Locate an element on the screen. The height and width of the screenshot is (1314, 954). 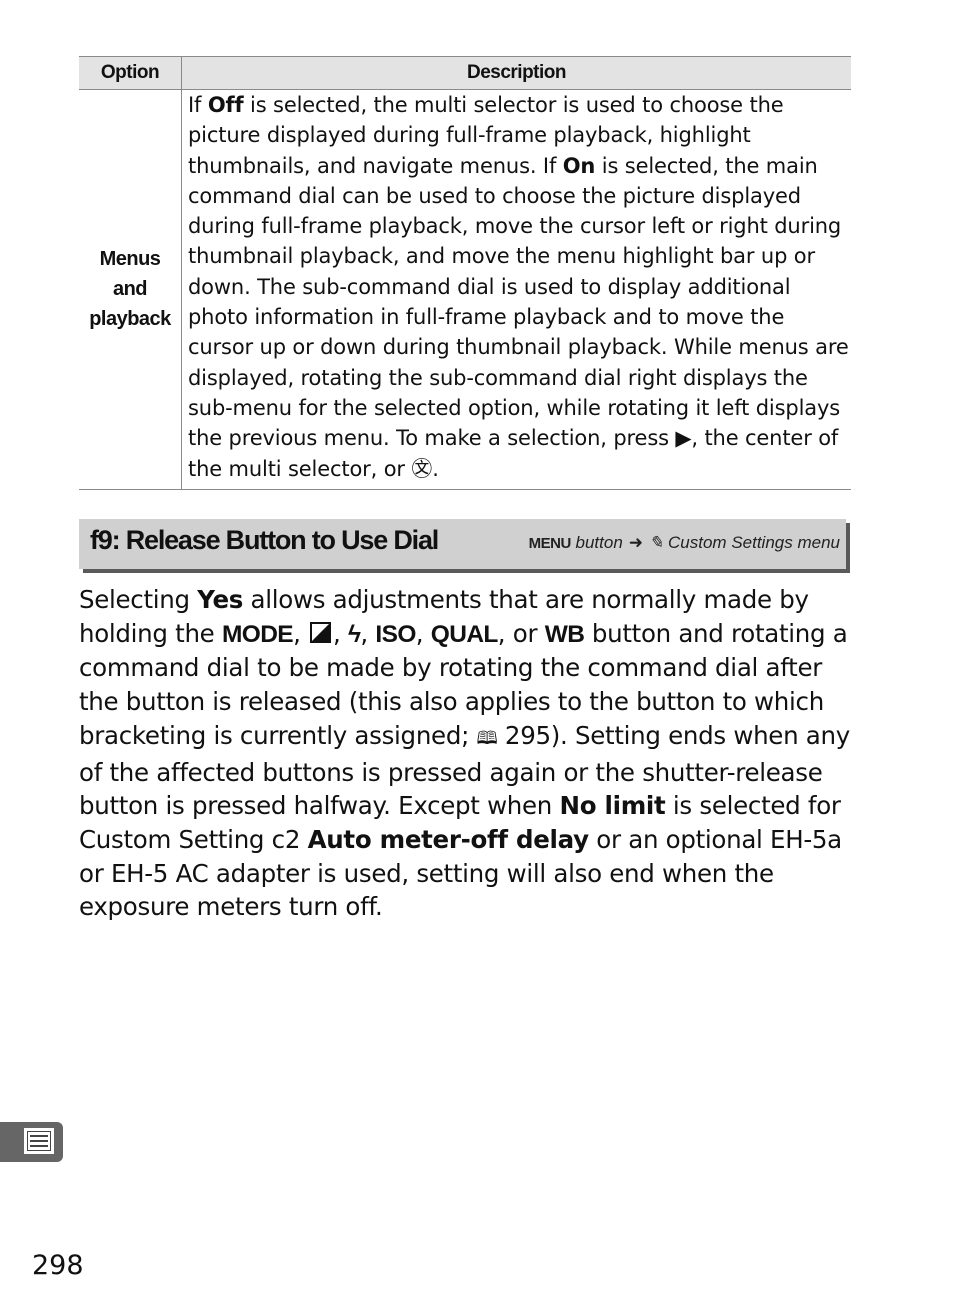
header-description: Description is located at coordinates (516, 73).